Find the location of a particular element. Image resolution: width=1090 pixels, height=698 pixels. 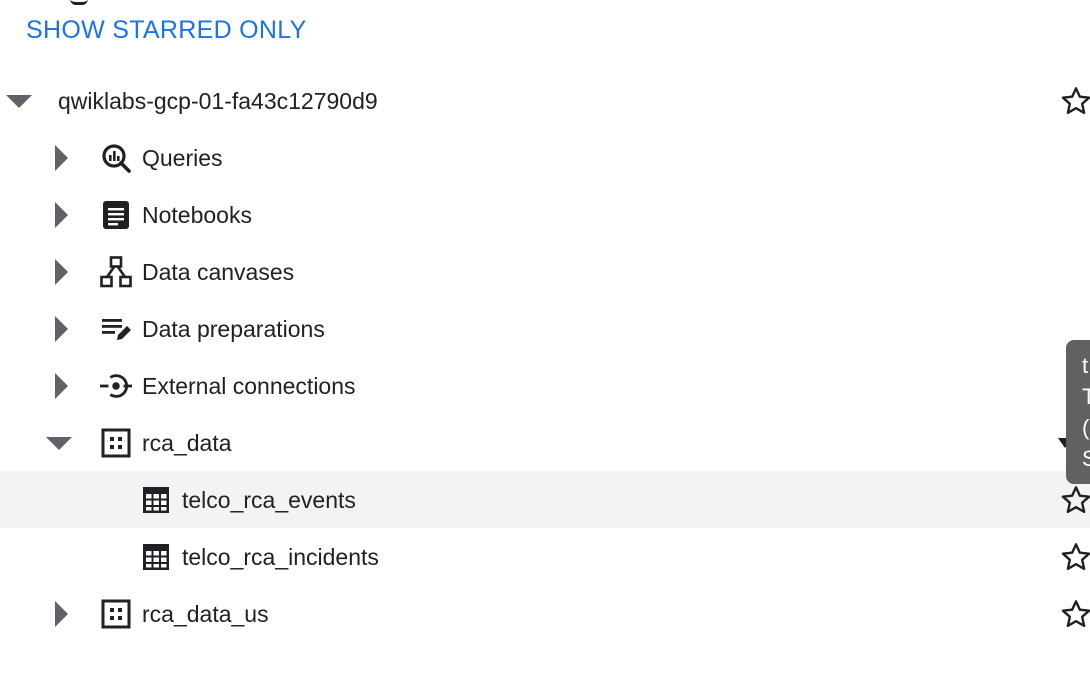

tree-item-label: rca_data is located at coordinates (187, 443).